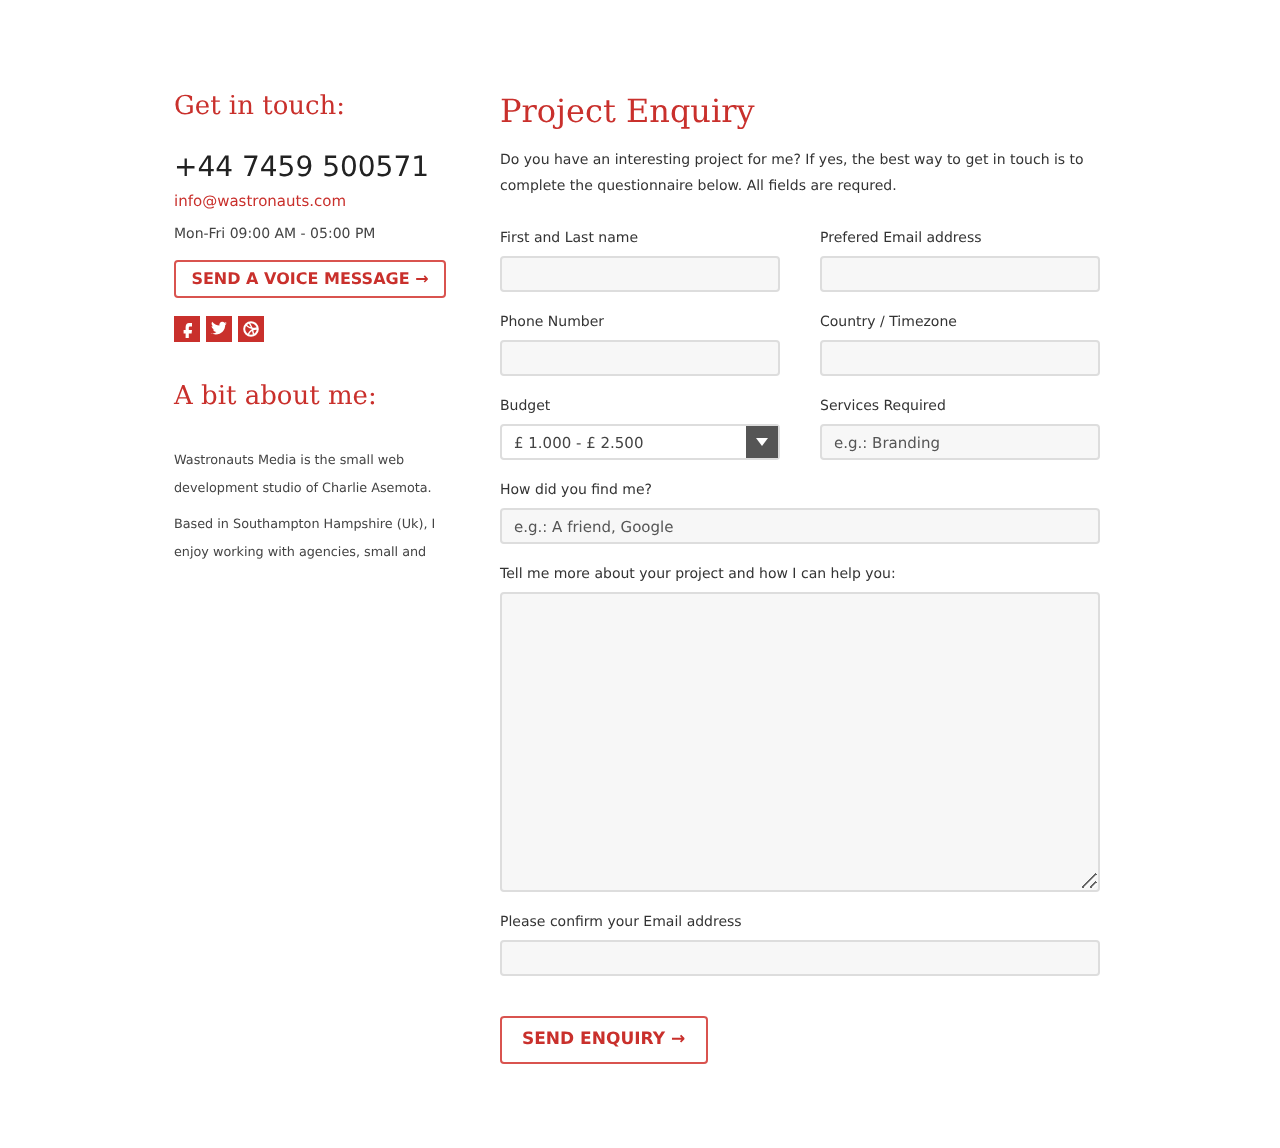 The image size is (1280, 1148). I want to click on twitter-icon, so click(219, 329).